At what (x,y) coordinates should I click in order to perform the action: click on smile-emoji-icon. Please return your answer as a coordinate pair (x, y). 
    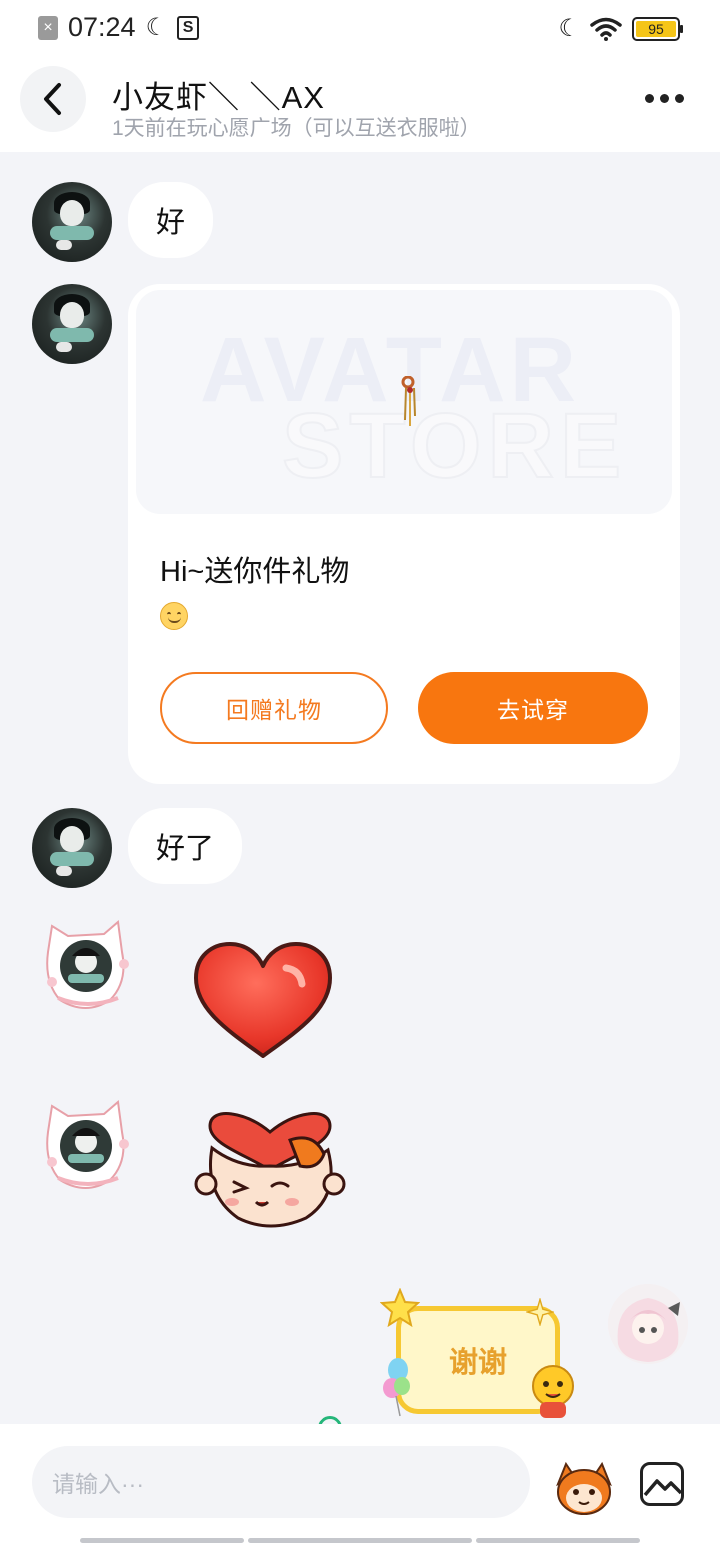
    Looking at the image, I should click on (174, 616).